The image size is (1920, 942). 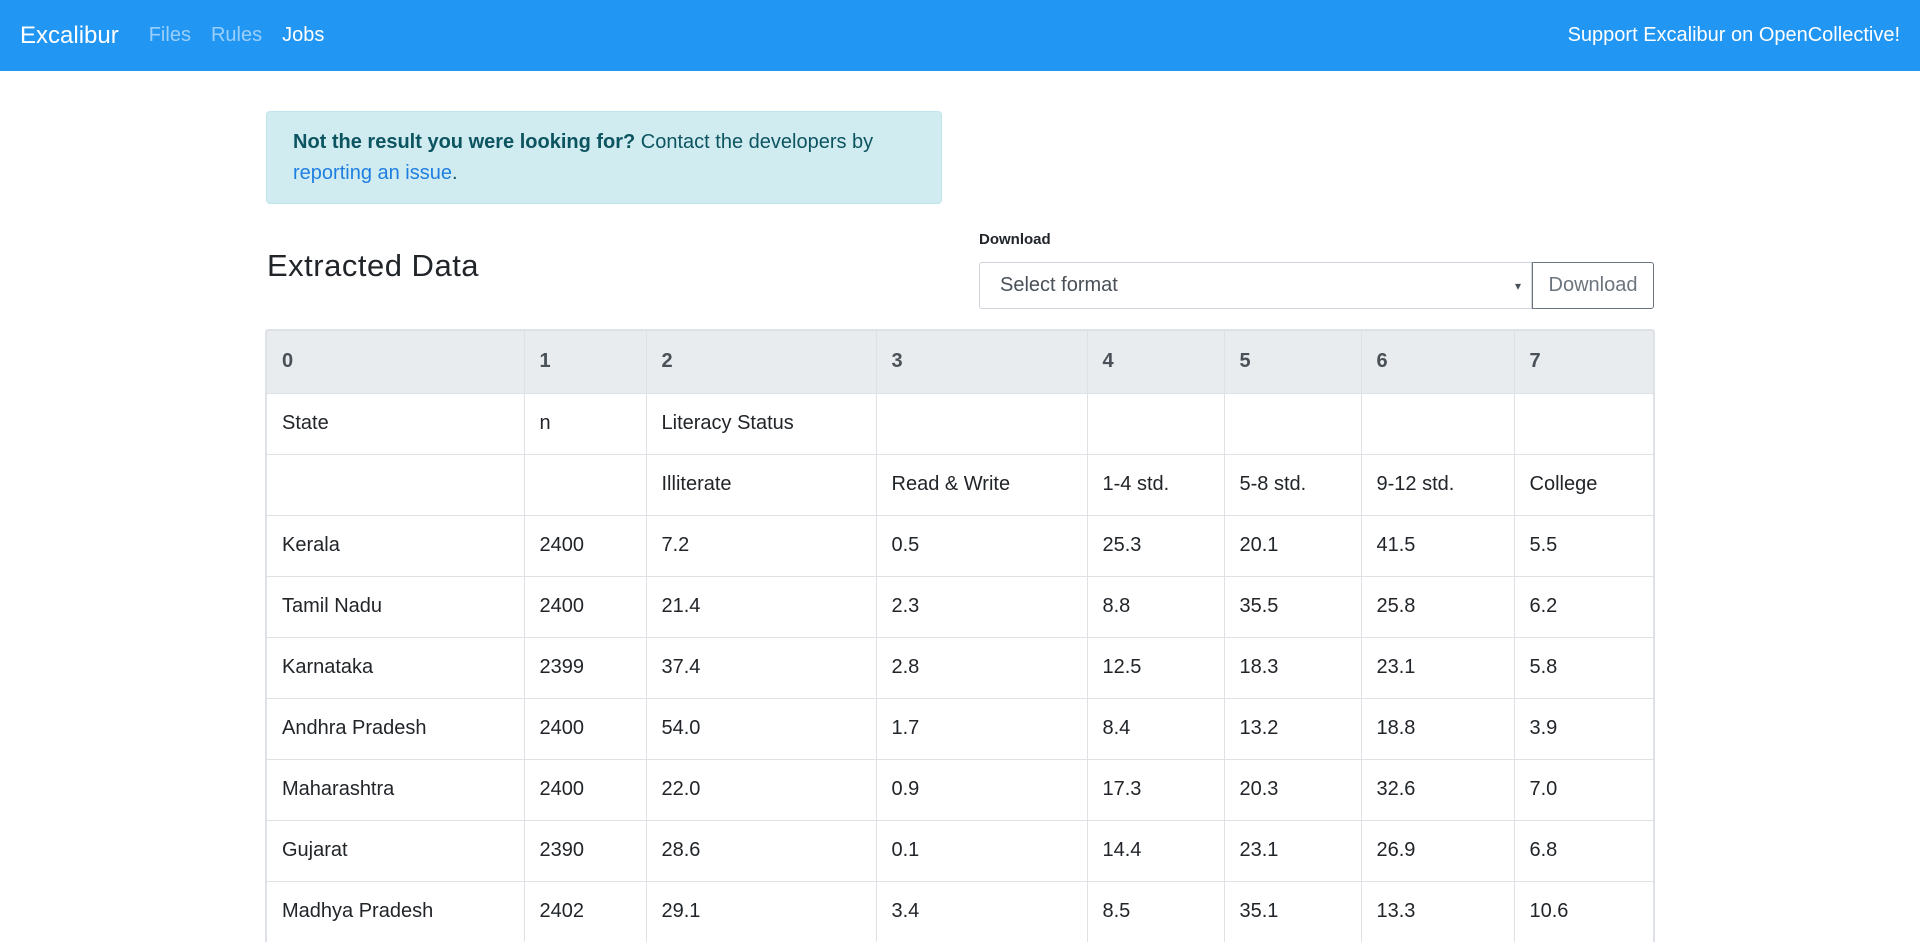 I want to click on format-select: Select format ▾, so click(x=1255, y=285).